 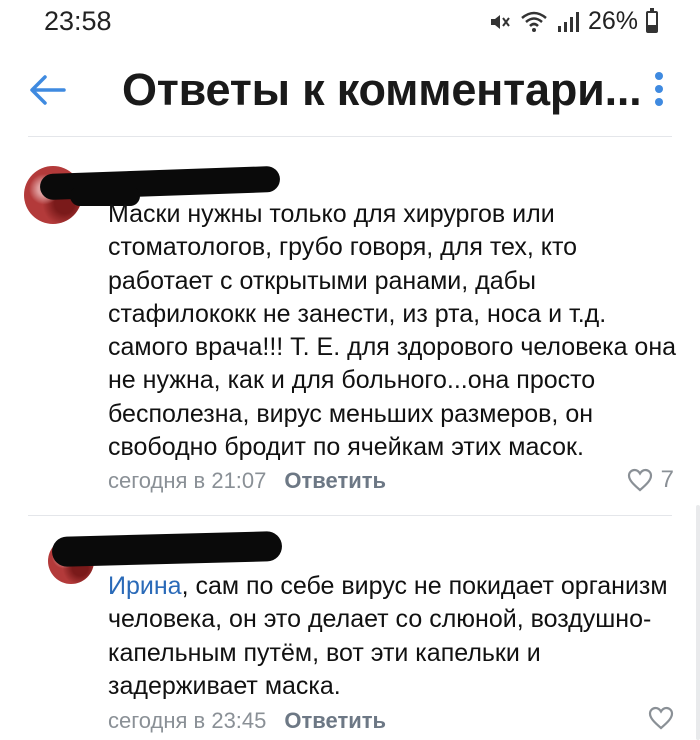 What do you see at coordinates (167, 549) in the screenshot?
I see `redacted-author-name` at bounding box center [167, 549].